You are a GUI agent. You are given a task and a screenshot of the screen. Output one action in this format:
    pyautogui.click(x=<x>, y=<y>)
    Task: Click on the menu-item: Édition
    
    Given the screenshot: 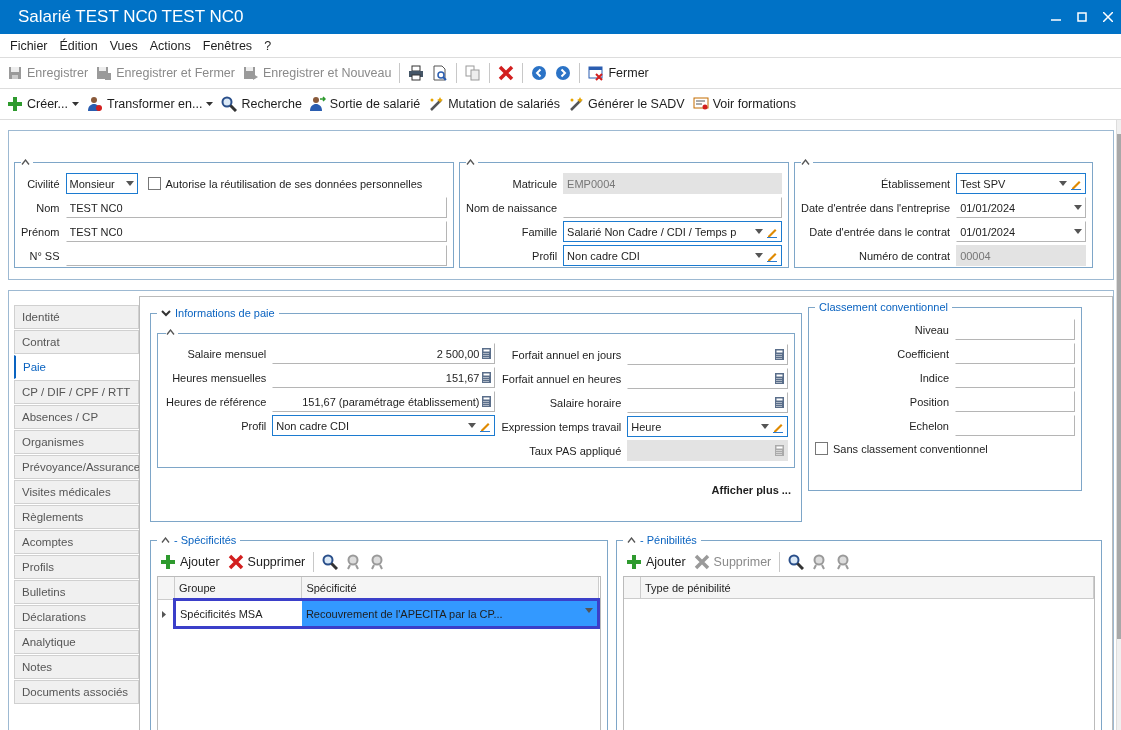 What is the action you would take?
    pyautogui.click(x=78, y=45)
    